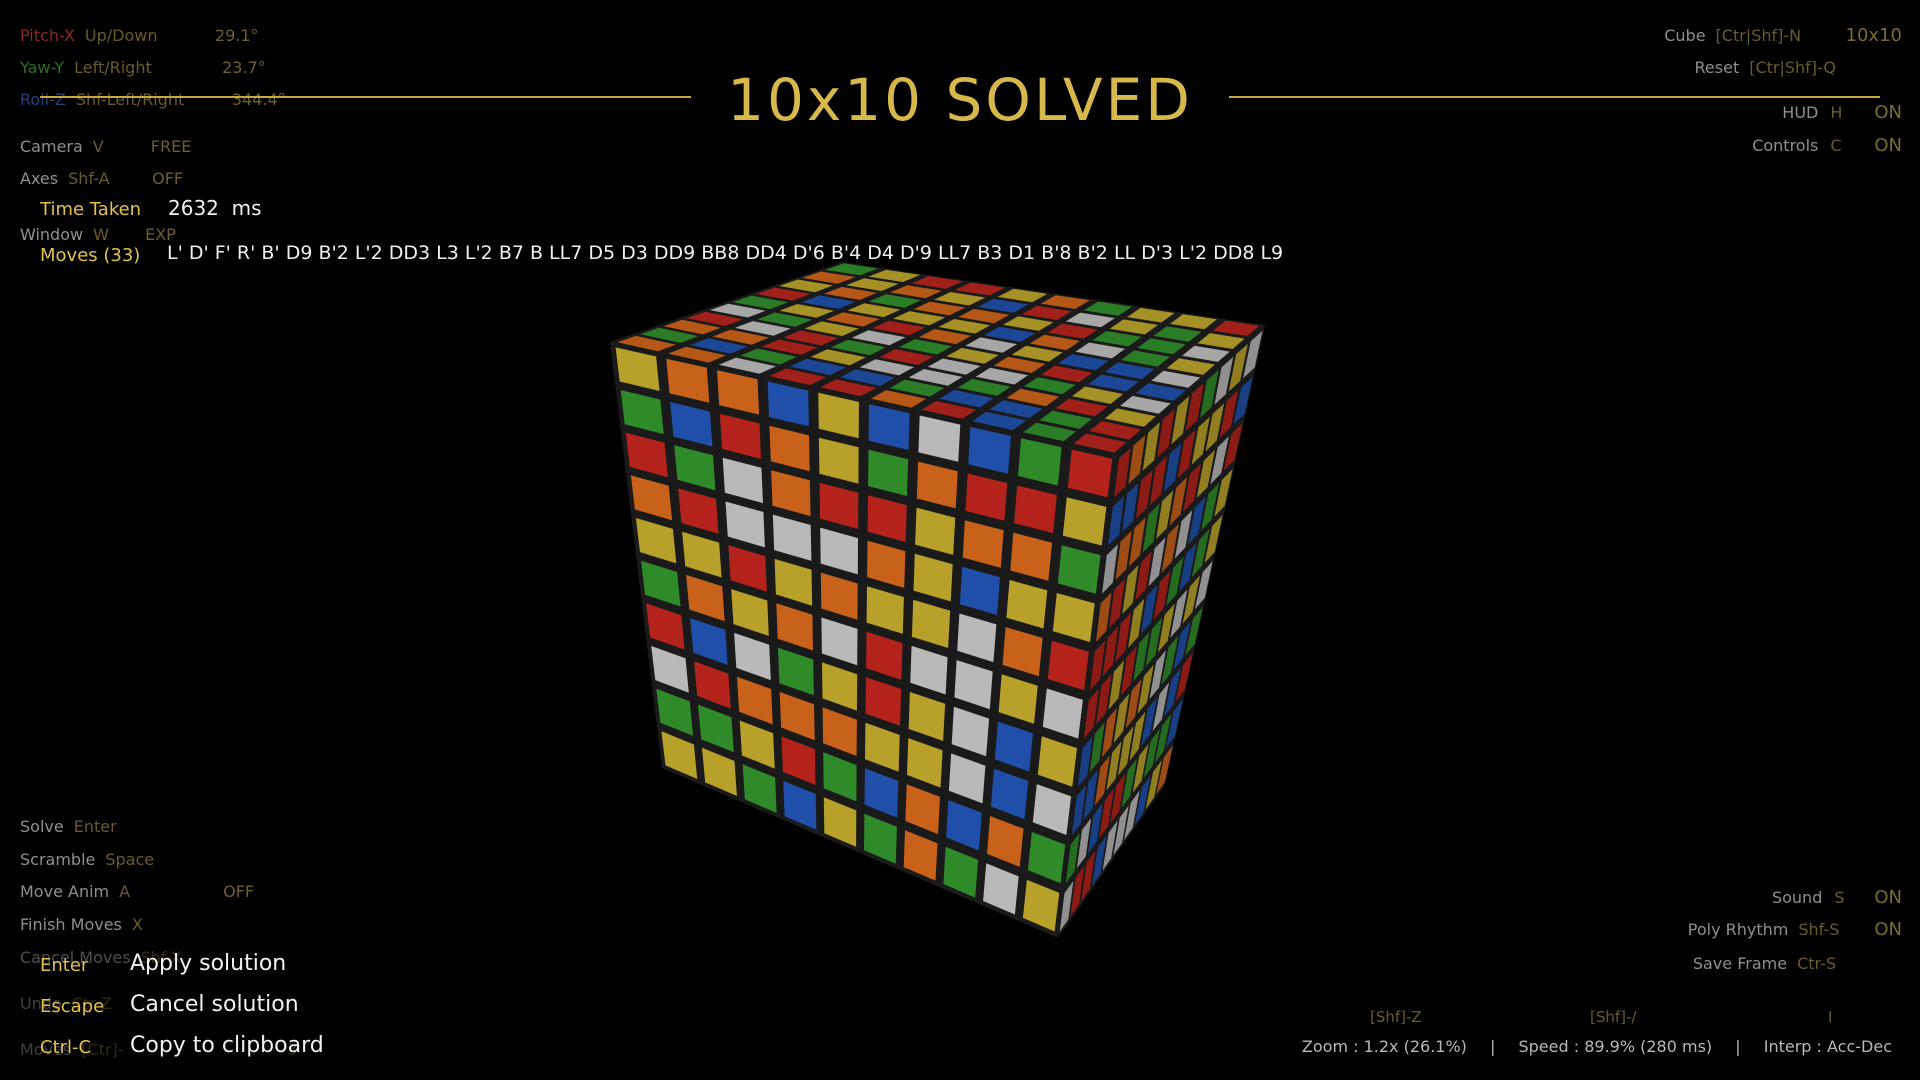  Describe the element at coordinates (98, 146) in the screenshot. I see `camera-mode-key: V` at that location.